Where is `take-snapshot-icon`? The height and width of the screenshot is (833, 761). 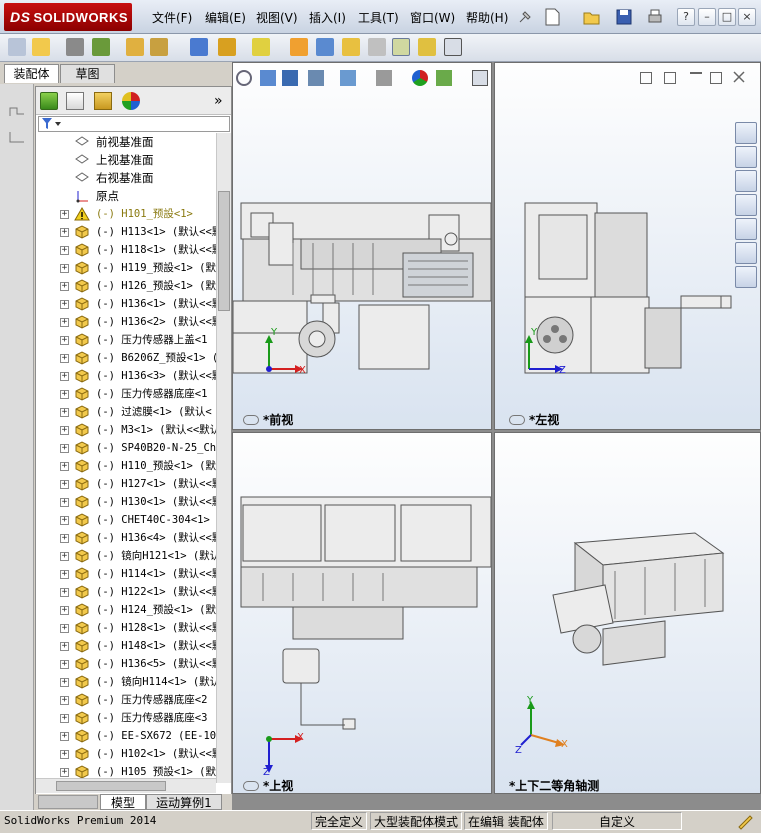 take-snapshot-icon is located at coordinates (453, 47).